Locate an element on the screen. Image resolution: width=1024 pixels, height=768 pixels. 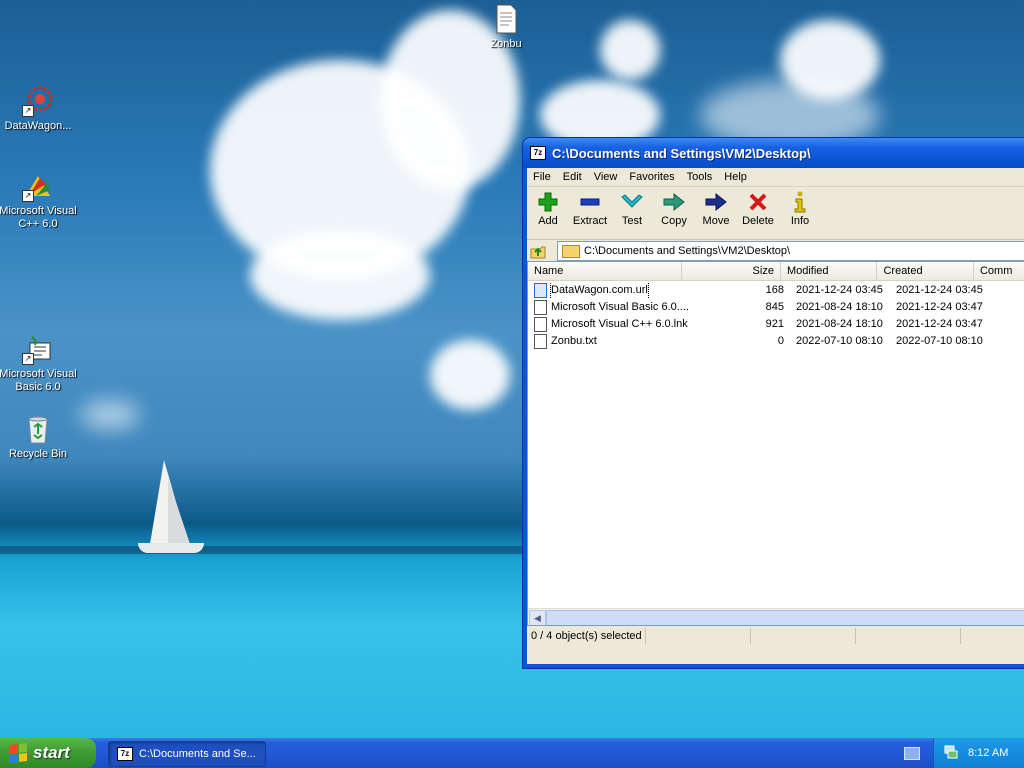
desktop-icon-zonbu: Zonbu is located at coordinates (506, 27).